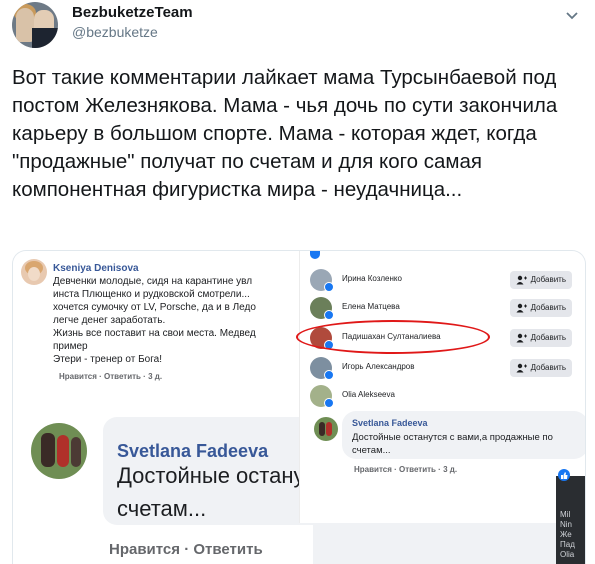  Describe the element at coordinates (297, 26) in the screenshot. I see `tweet-header: BezbuketzeTeam @bezbuketze` at that location.